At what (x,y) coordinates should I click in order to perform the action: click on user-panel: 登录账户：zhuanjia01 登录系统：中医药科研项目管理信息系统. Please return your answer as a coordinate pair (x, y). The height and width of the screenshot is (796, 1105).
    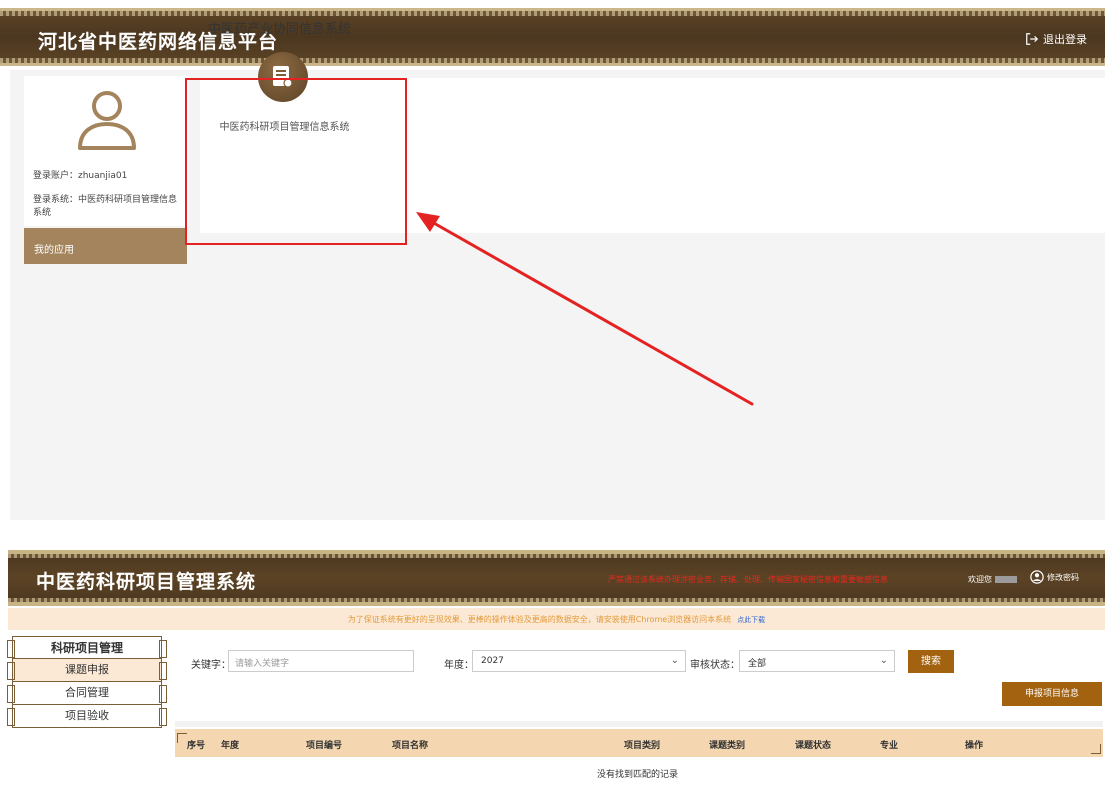
    Looking at the image, I should click on (106, 151).